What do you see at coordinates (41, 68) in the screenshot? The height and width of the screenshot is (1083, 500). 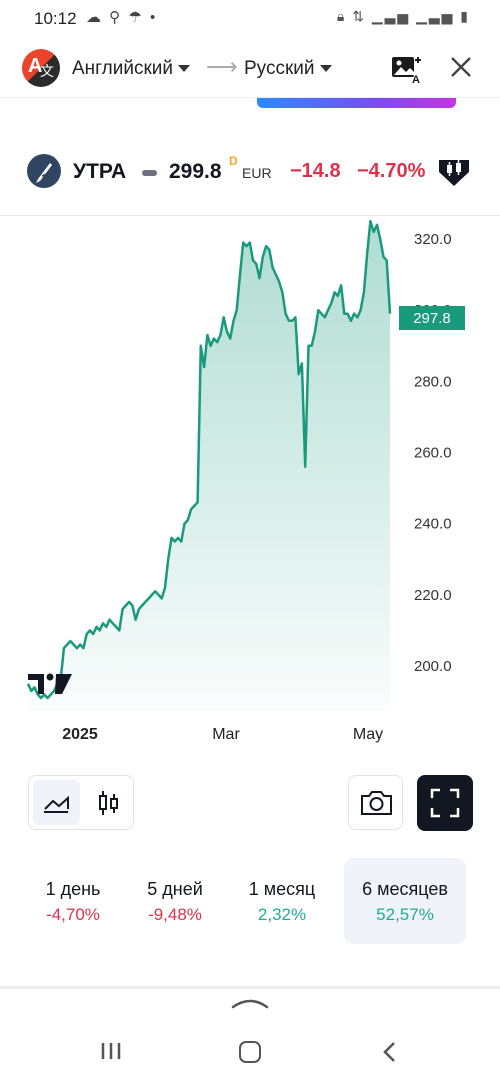 I see `translate-logo-icon: A文` at bounding box center [41, 68].